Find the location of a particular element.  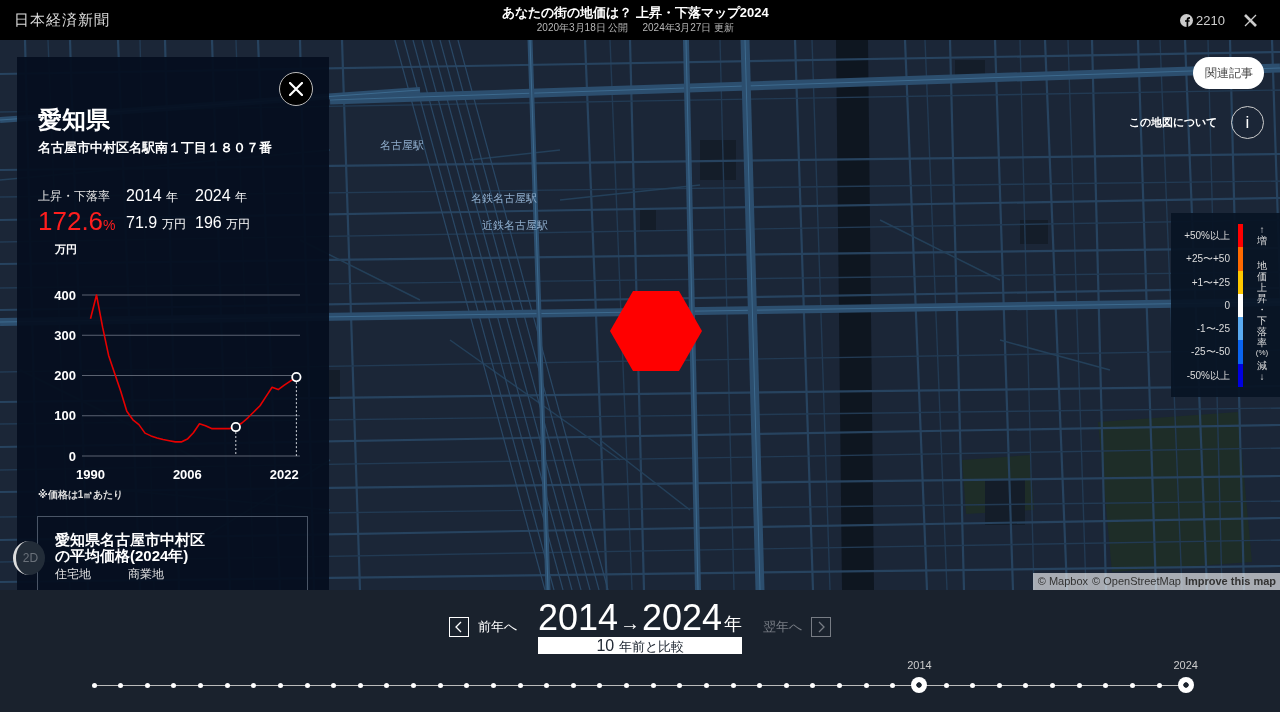

prefecture-title: 愛知県 is located at coordinates (74, 120).